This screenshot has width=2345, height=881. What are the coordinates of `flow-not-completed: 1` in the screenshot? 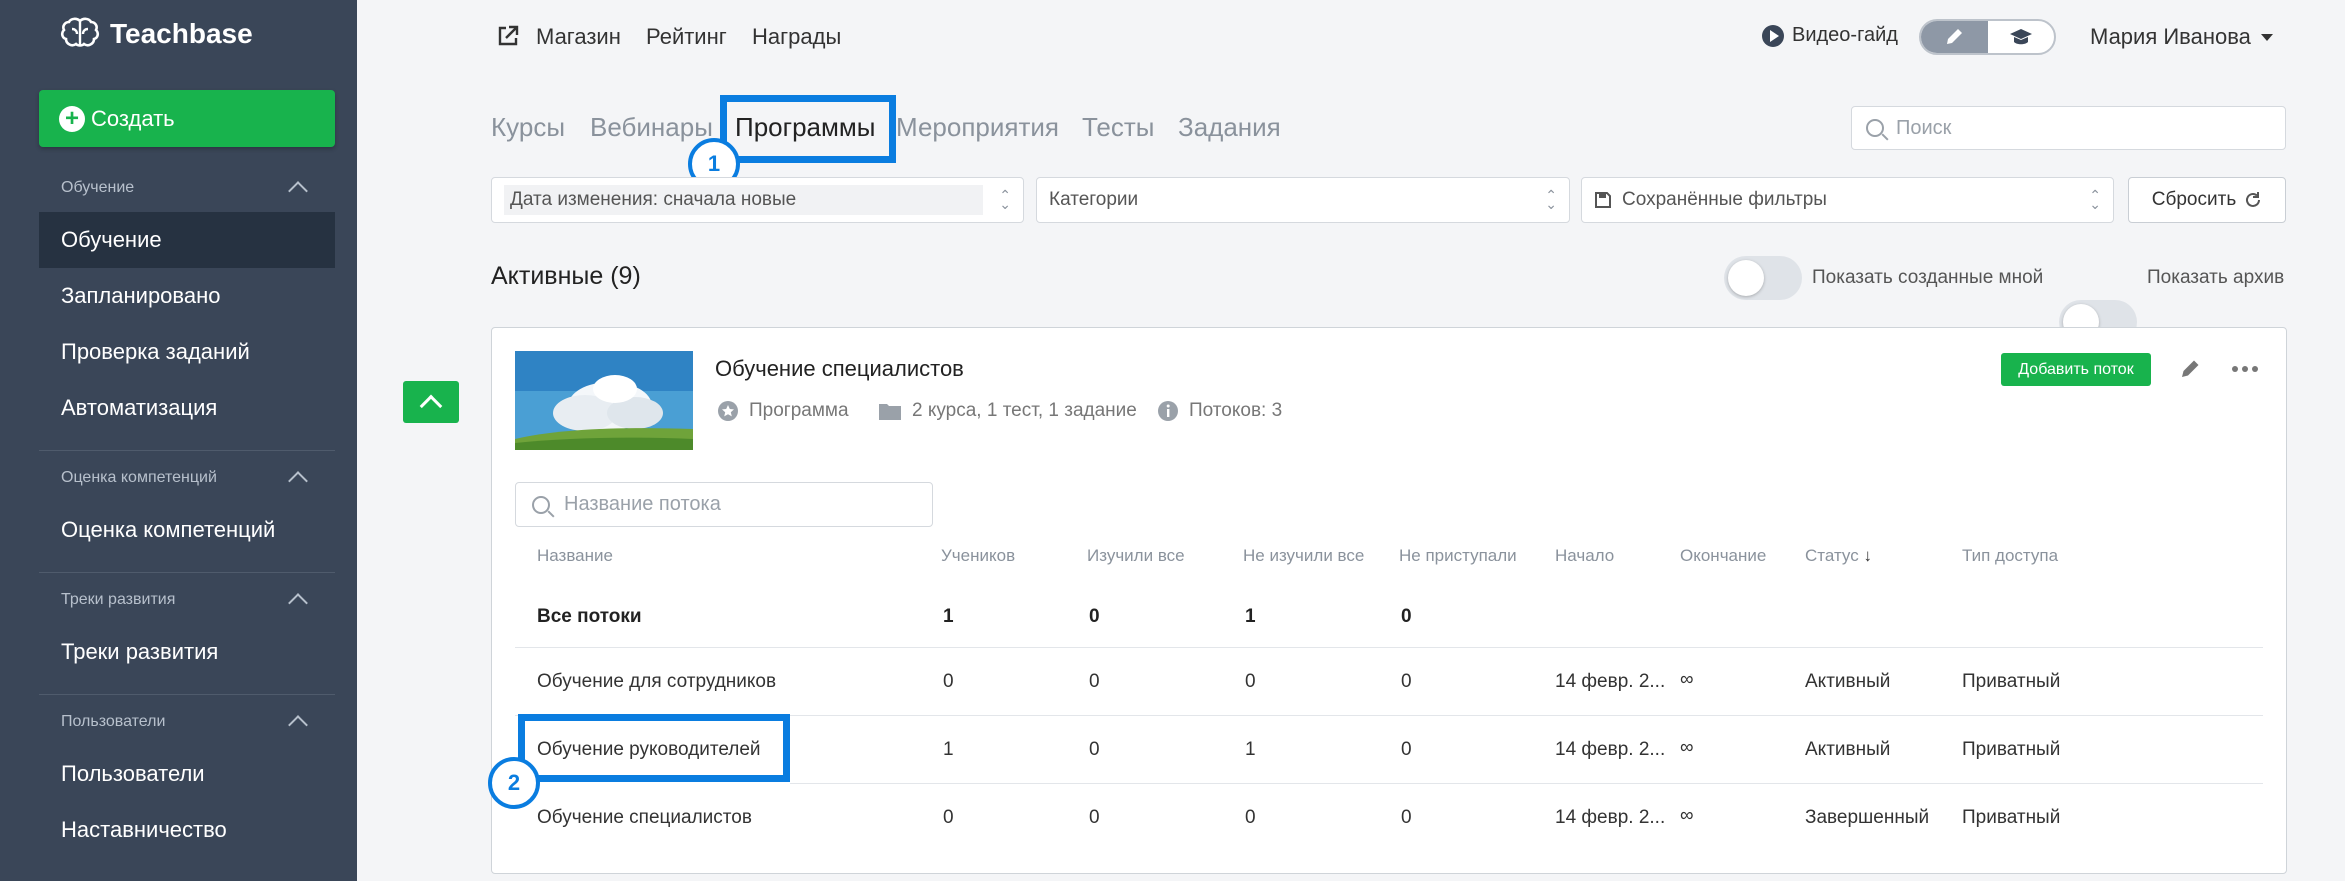 It's located at (1250, 749).